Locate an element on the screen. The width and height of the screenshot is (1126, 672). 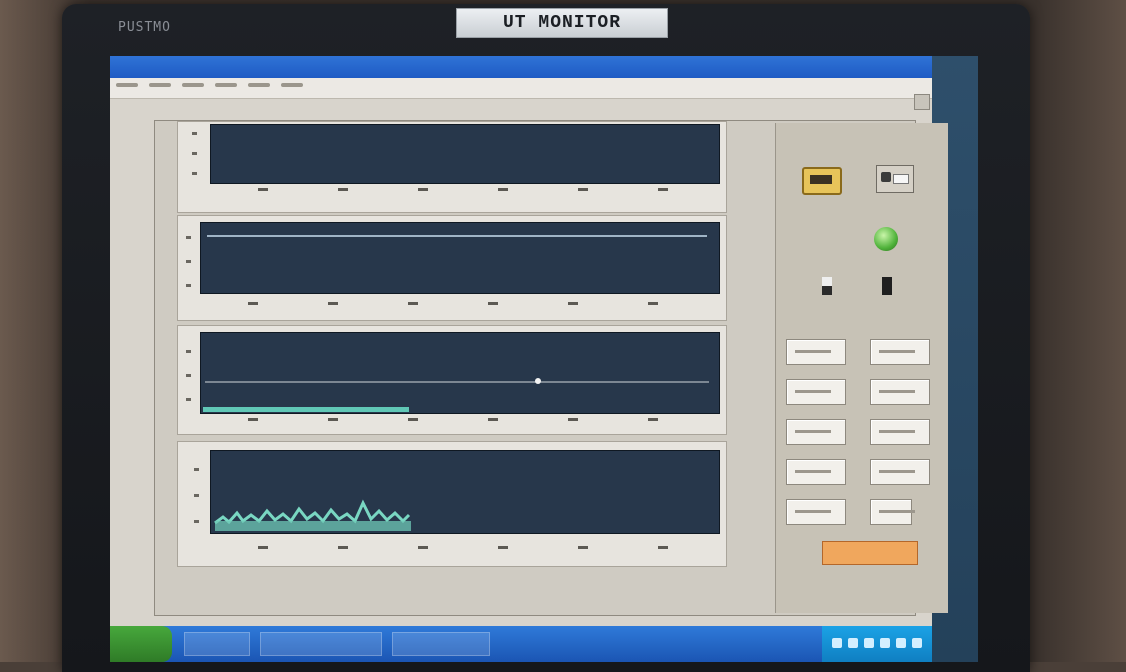
signal-waveform is located at coordinates (312, 515).